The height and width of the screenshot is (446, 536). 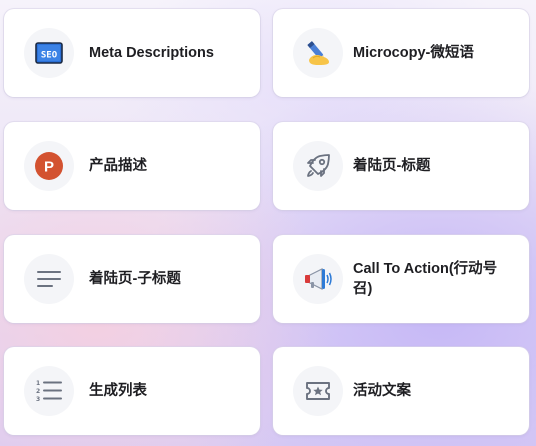 What do you see at coordinates (392, 166) in the screenshot?
I see `card-label: 着陆页-标题` at bounding box center [392, 166].